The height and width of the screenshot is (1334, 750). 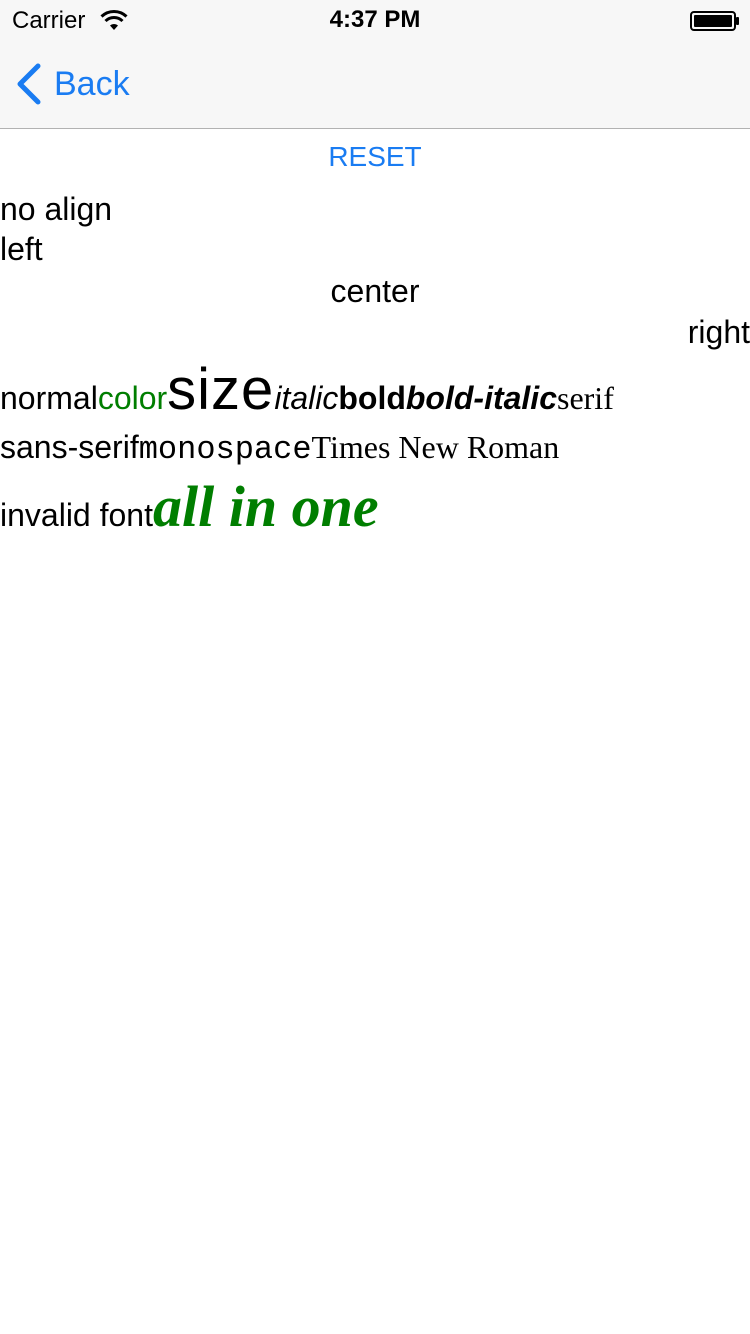 What do you see at coordinates (306, 398) in the screenshot?
I see `italic-text: italic` at bounding box center [306, 398].